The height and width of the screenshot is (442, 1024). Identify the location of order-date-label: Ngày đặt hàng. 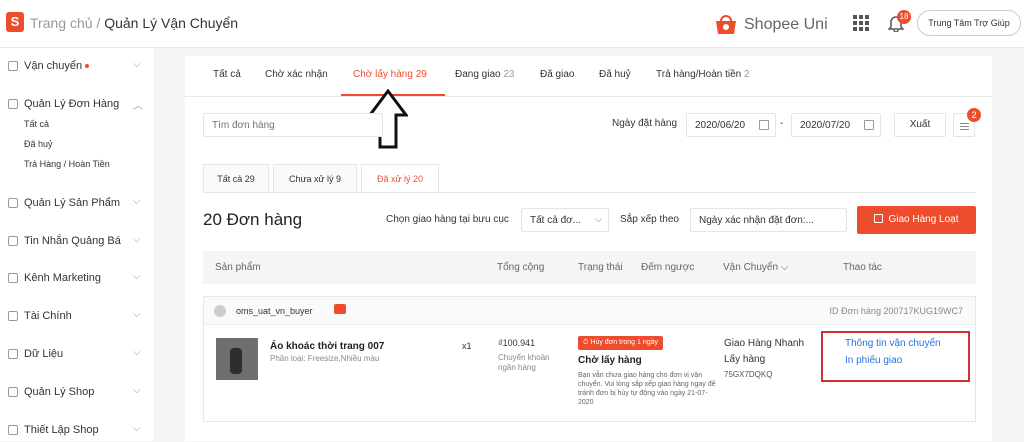
(645, 123).